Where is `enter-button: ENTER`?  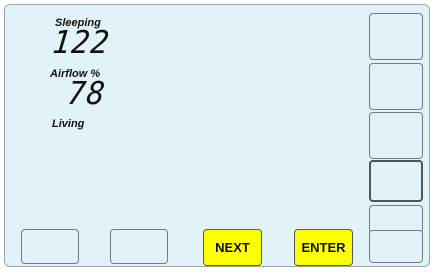
enter-button: ENTER is located at coordinates (323, 247).